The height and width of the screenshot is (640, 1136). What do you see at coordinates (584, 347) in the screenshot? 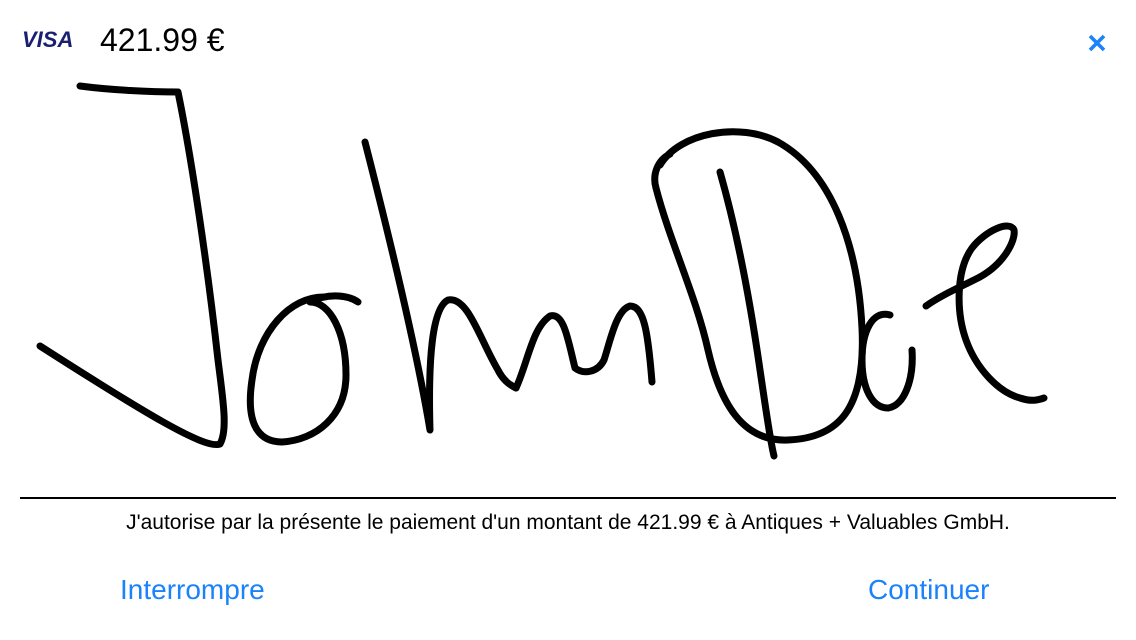
I see `signature-stroke-n` at bounding box center [584, 347].